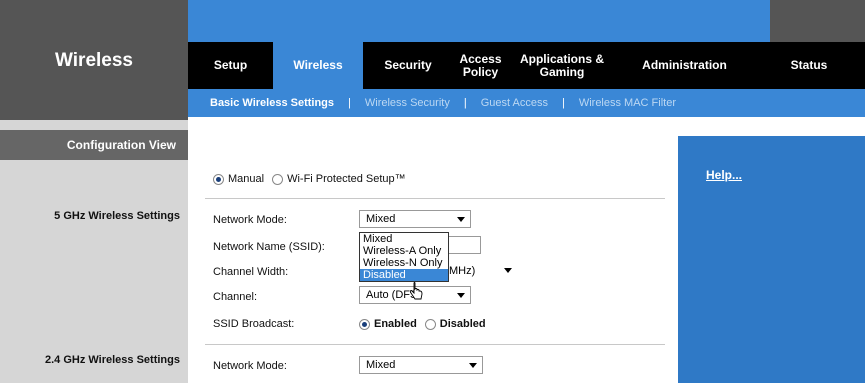 Image resolution: width=865 pixels, height=383 pixels. I want to click on network-mode-value: Mixed, so click(381, 219).